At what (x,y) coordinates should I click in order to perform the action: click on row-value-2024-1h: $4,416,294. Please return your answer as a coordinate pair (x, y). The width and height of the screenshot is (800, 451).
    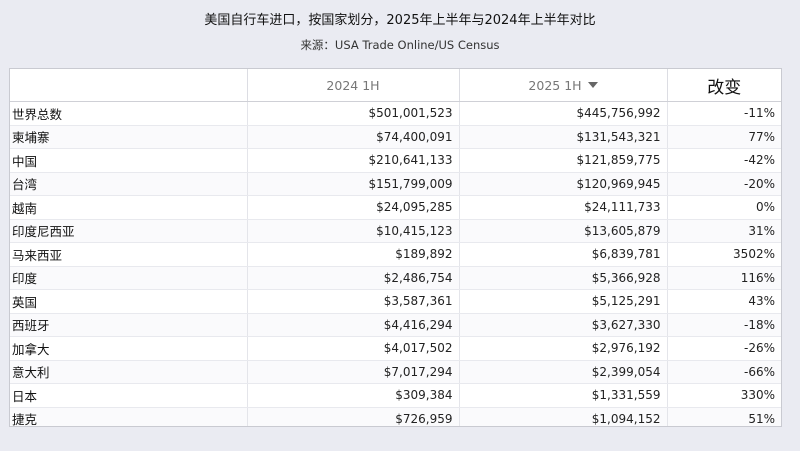
    Looking at the image, I should click on (353, 325).